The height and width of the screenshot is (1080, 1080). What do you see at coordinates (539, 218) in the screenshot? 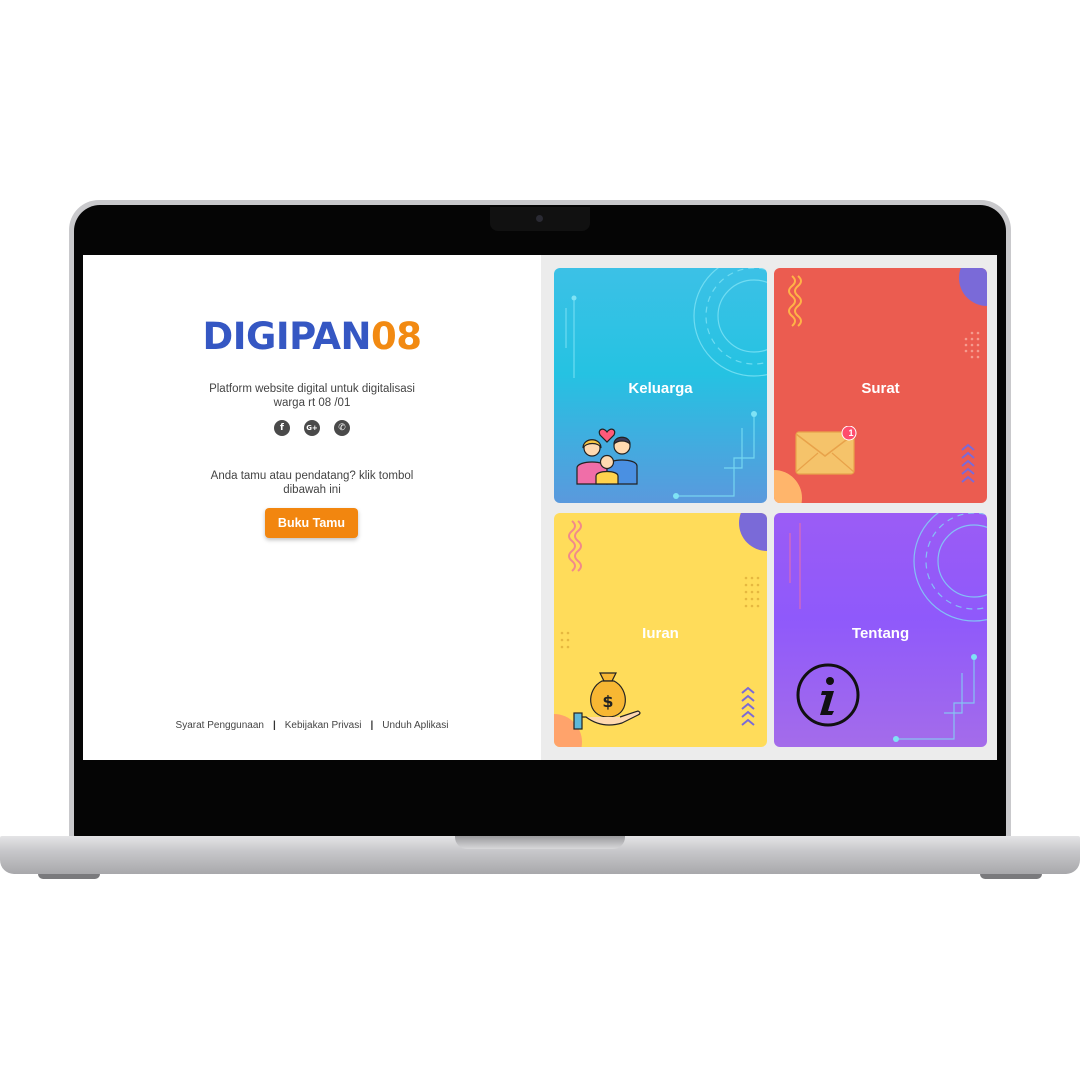
I see `camera-icon` at bounding box center [539, 218].